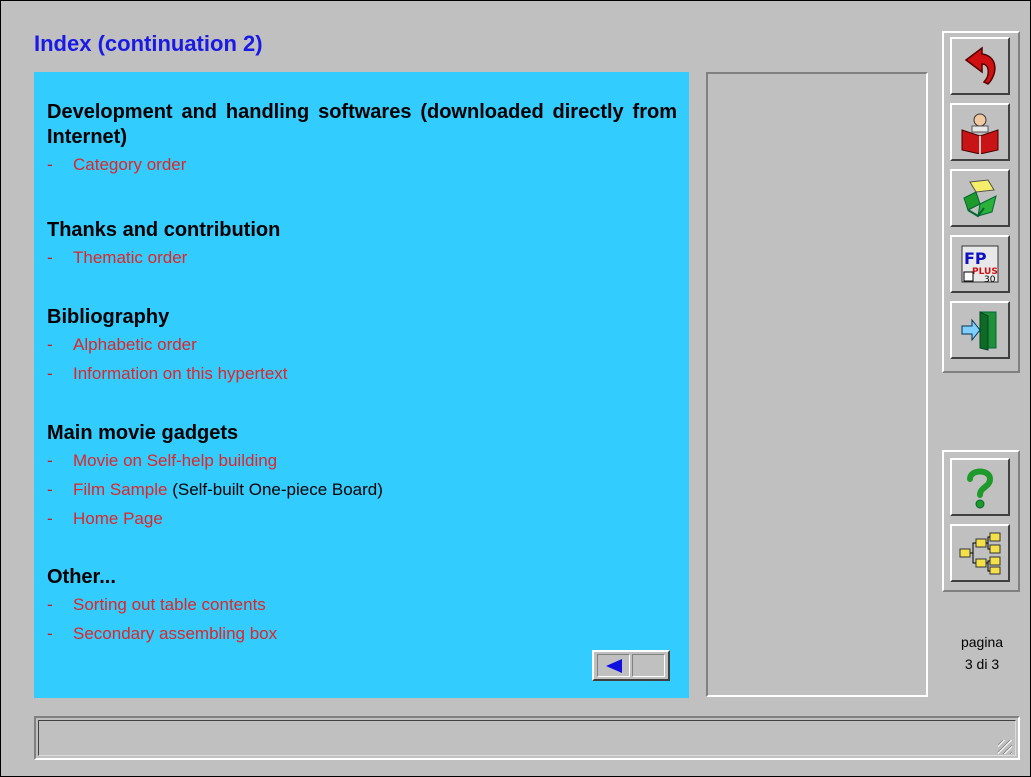  I want to click on next-page-button-disabled, so click(648, 665).